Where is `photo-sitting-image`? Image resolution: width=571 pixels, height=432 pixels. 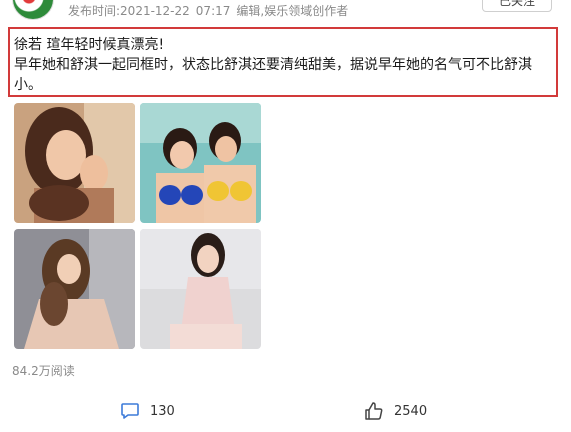
photo-sitting-image is located at coordinates (74, 289).